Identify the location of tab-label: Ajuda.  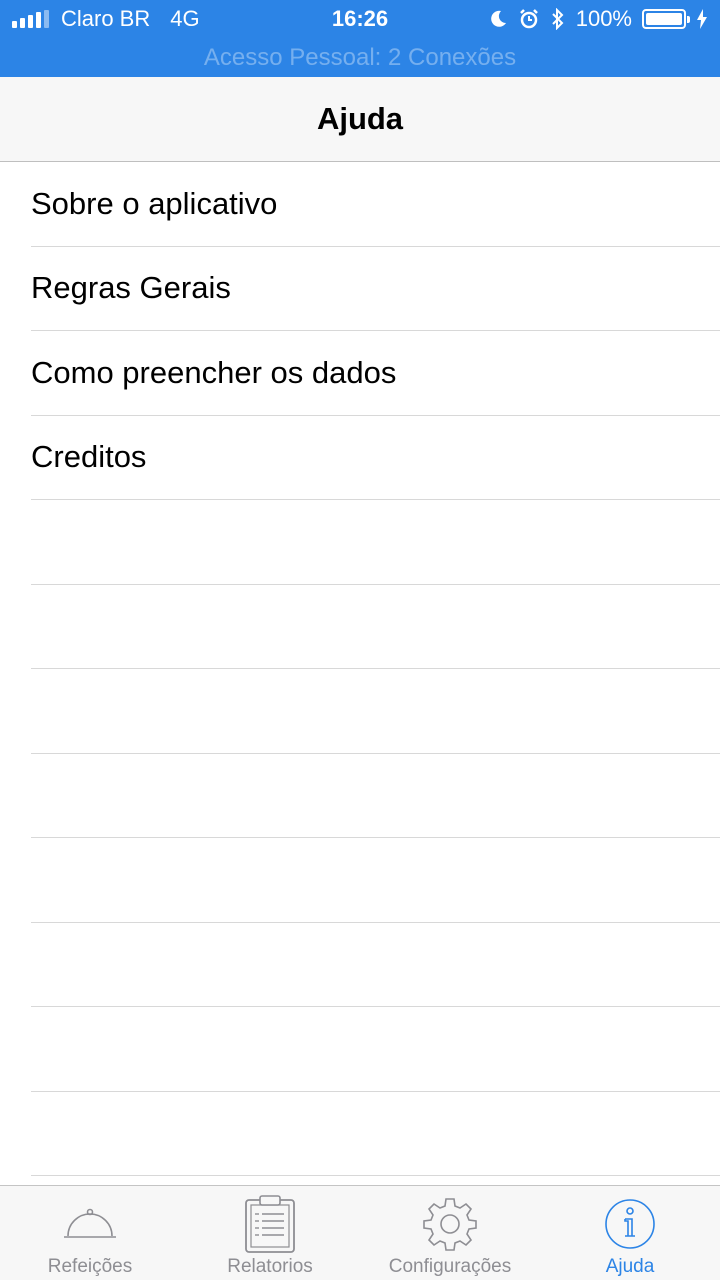
(630, 1266).